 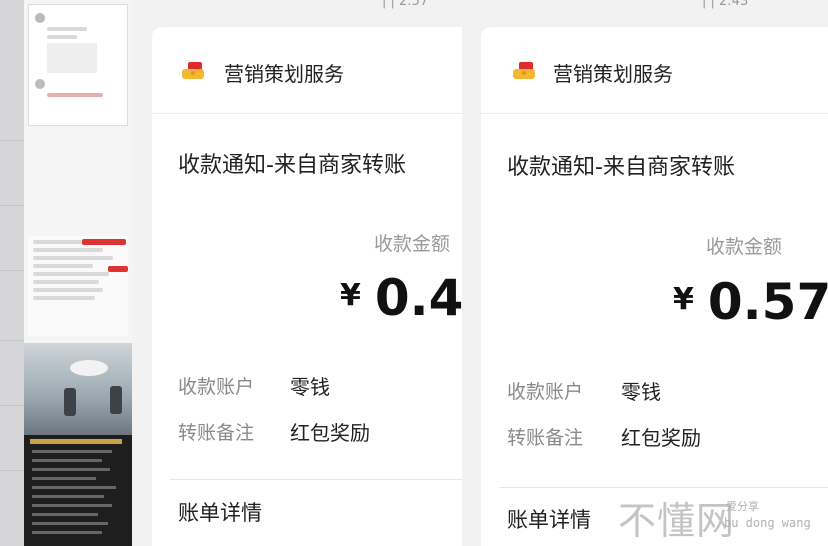 What do you see at coordinates (767, 523) in the screenshot?
I see `watermark-pinyin: bu dong wang` at bounding box center [767, 523].